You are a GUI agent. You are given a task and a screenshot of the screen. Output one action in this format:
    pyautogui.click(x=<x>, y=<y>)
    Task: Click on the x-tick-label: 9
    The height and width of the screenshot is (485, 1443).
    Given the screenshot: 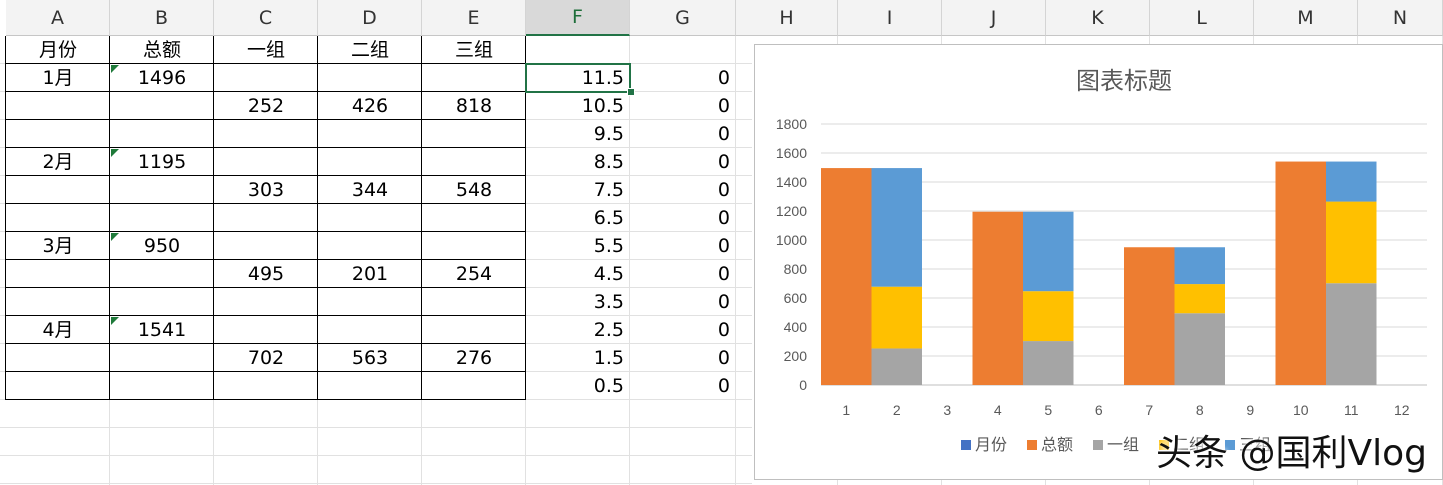 What is the action you would take?
    pyautogui.click(x=1250, y=410)
    